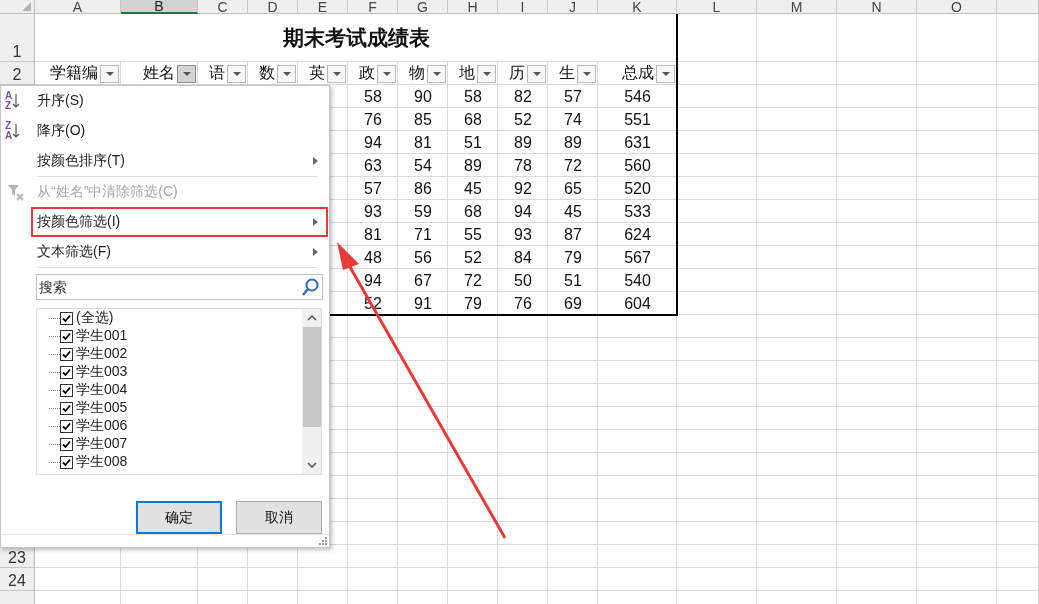  What do you see at coordinates (279, 517) in the screenshot?
I see `dialog-button: 取消` at bounding box center [279, 517].